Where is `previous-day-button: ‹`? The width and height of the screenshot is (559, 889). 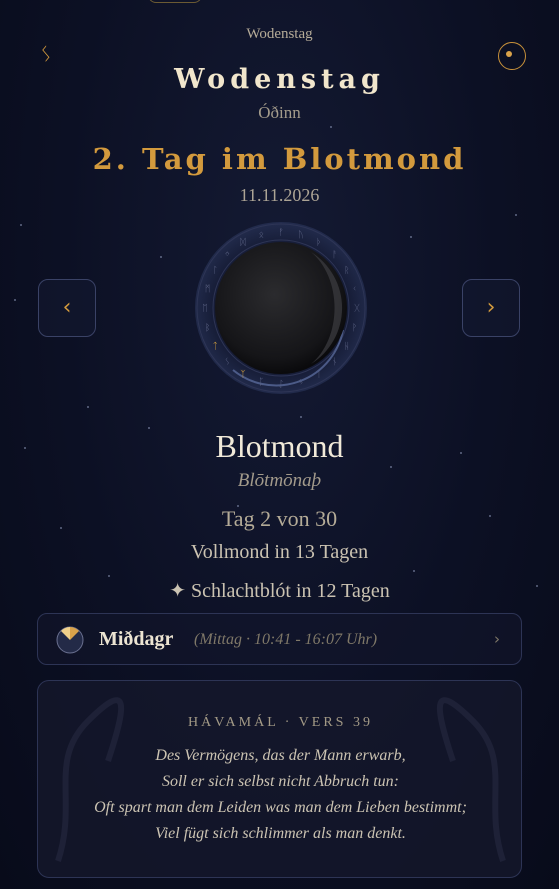 previous-day-button: ‹ is located at coordinates (67, 308).